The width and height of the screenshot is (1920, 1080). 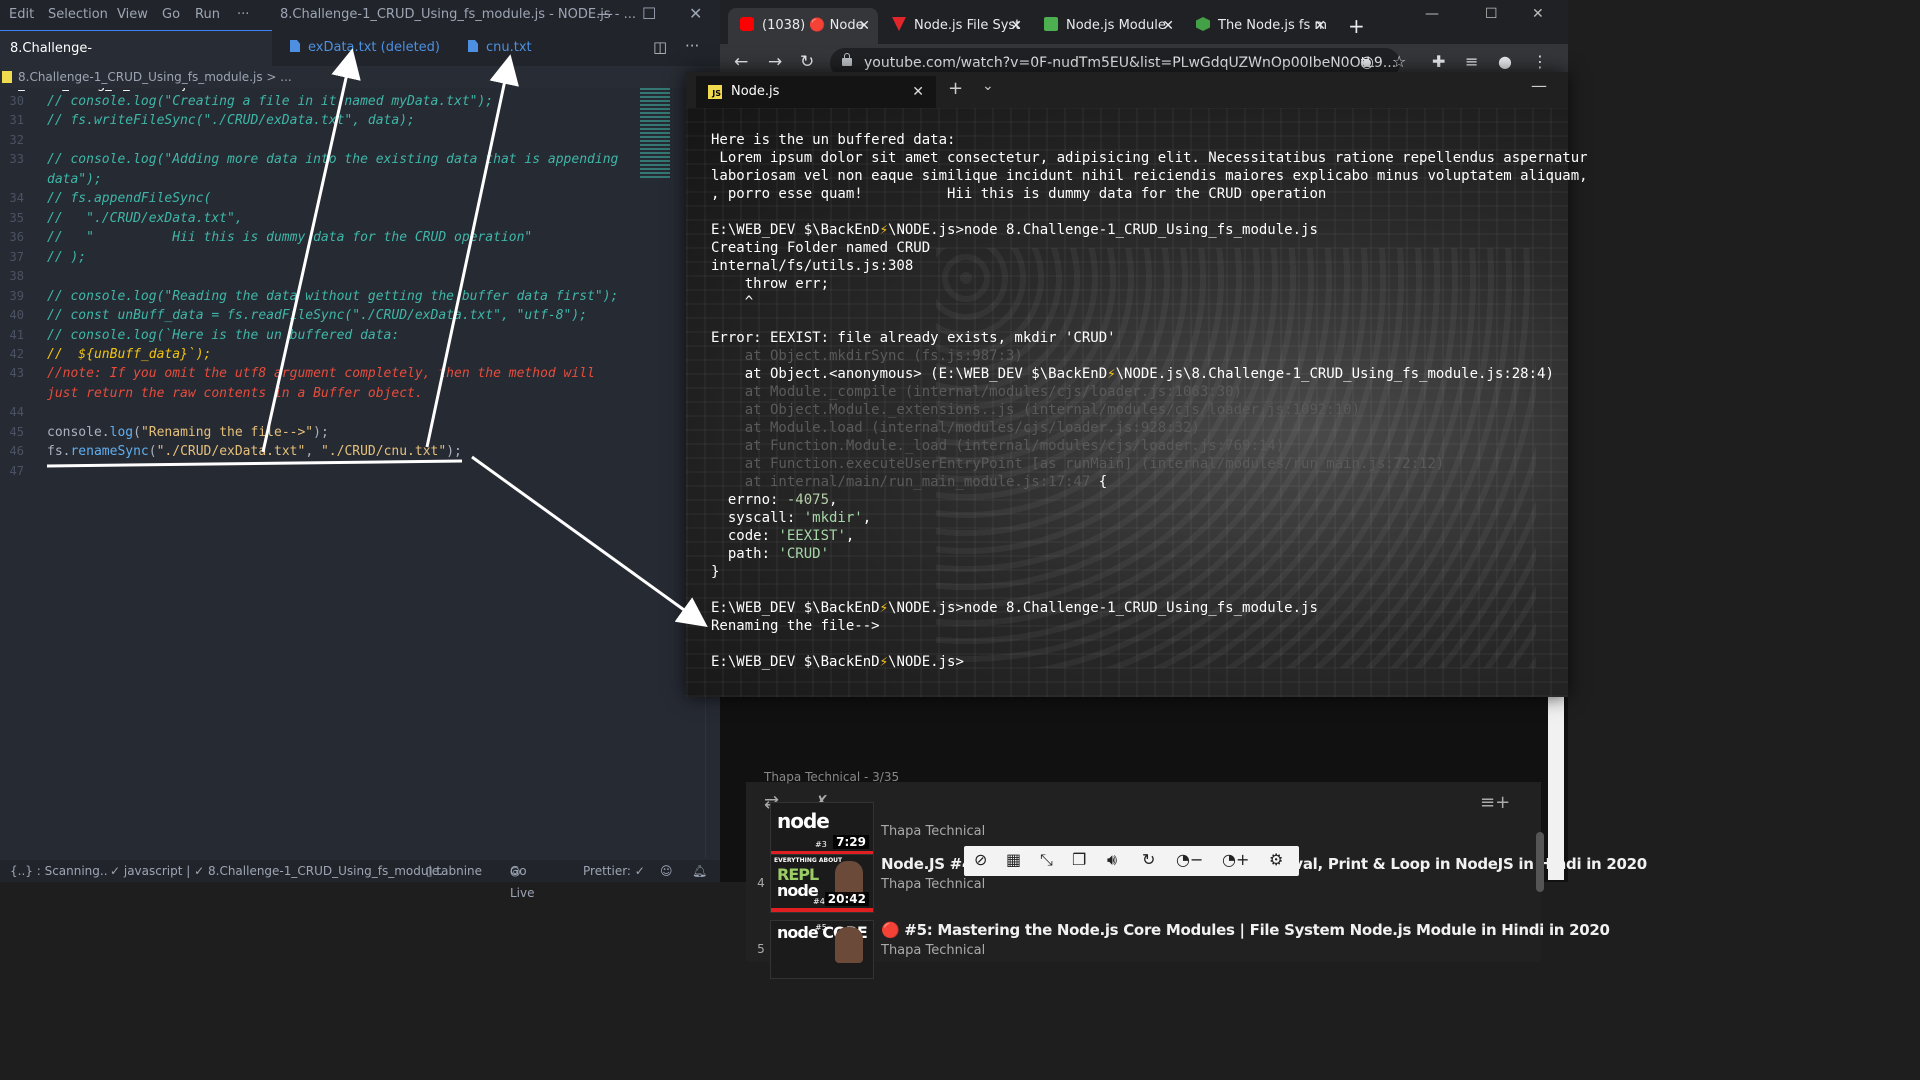 What do you see at coordinates (614, 871) in the screenshot?
I see `status-prettier: Prettier: ✓` at bounding box center [614, 871].